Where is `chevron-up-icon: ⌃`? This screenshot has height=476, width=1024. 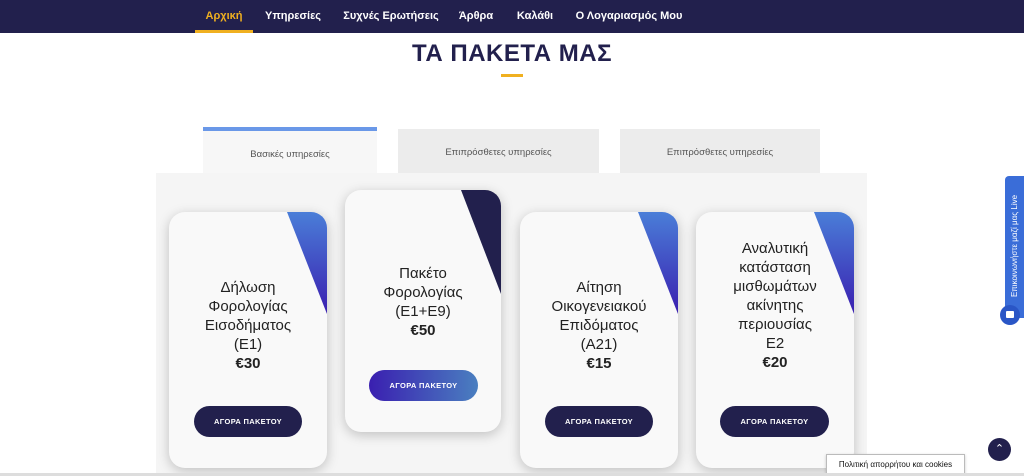
chevron-up-icon: ⌃ is located at coordinates (999, 449).